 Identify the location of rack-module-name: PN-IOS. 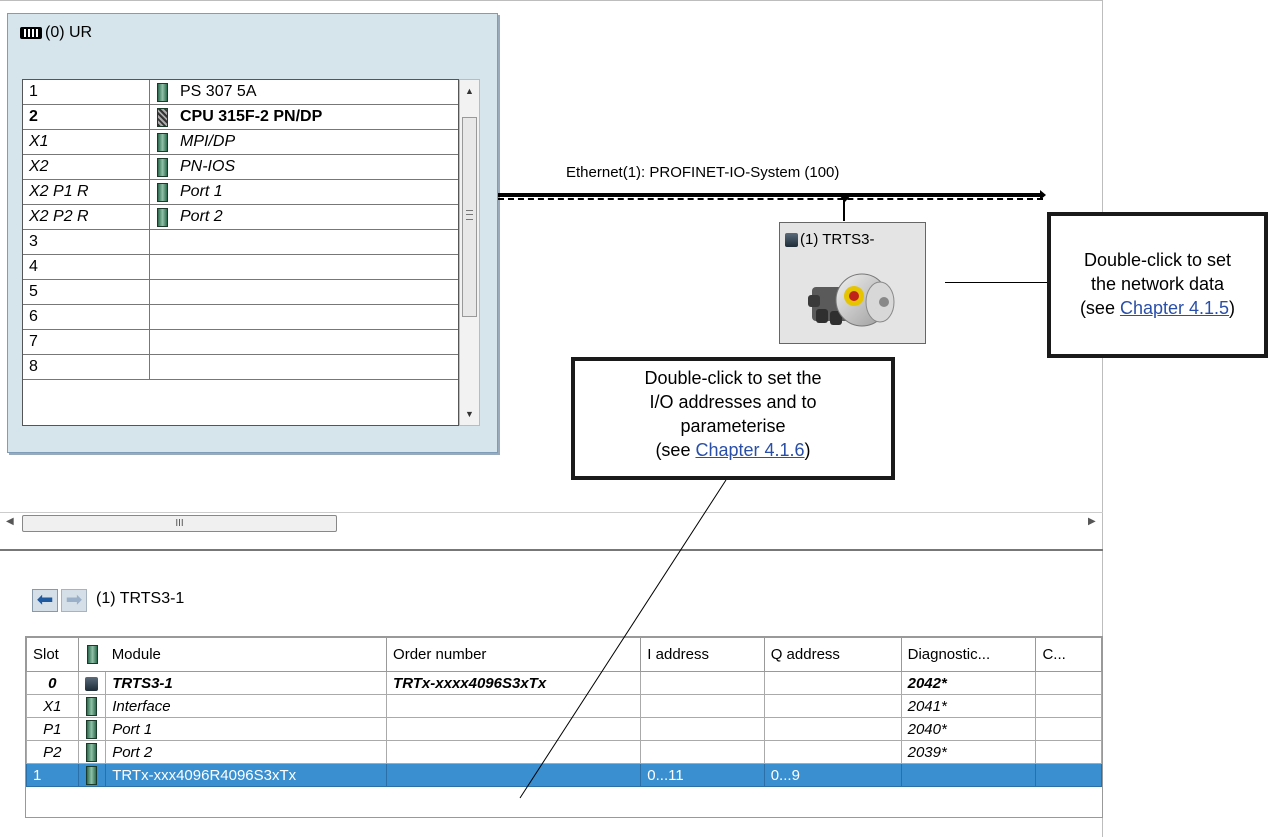
(316, 167).